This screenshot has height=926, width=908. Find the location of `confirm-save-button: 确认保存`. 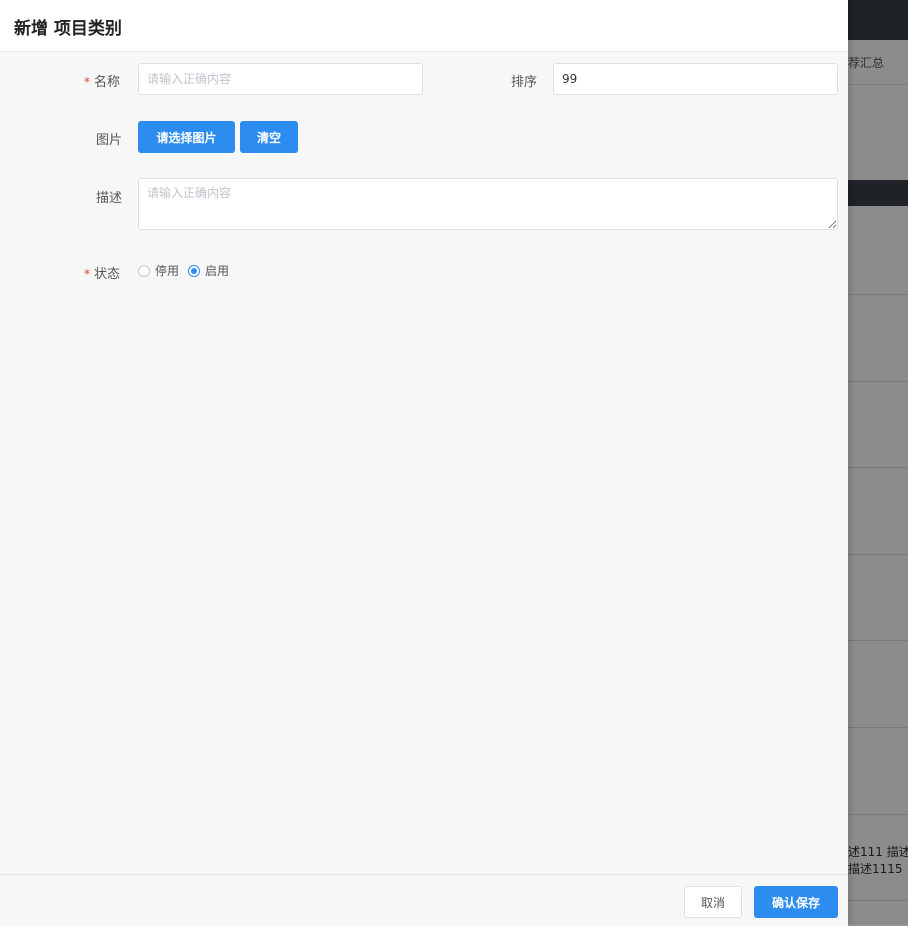

confirm-save-button: 确认保存 is located at coordinates (796, 902).